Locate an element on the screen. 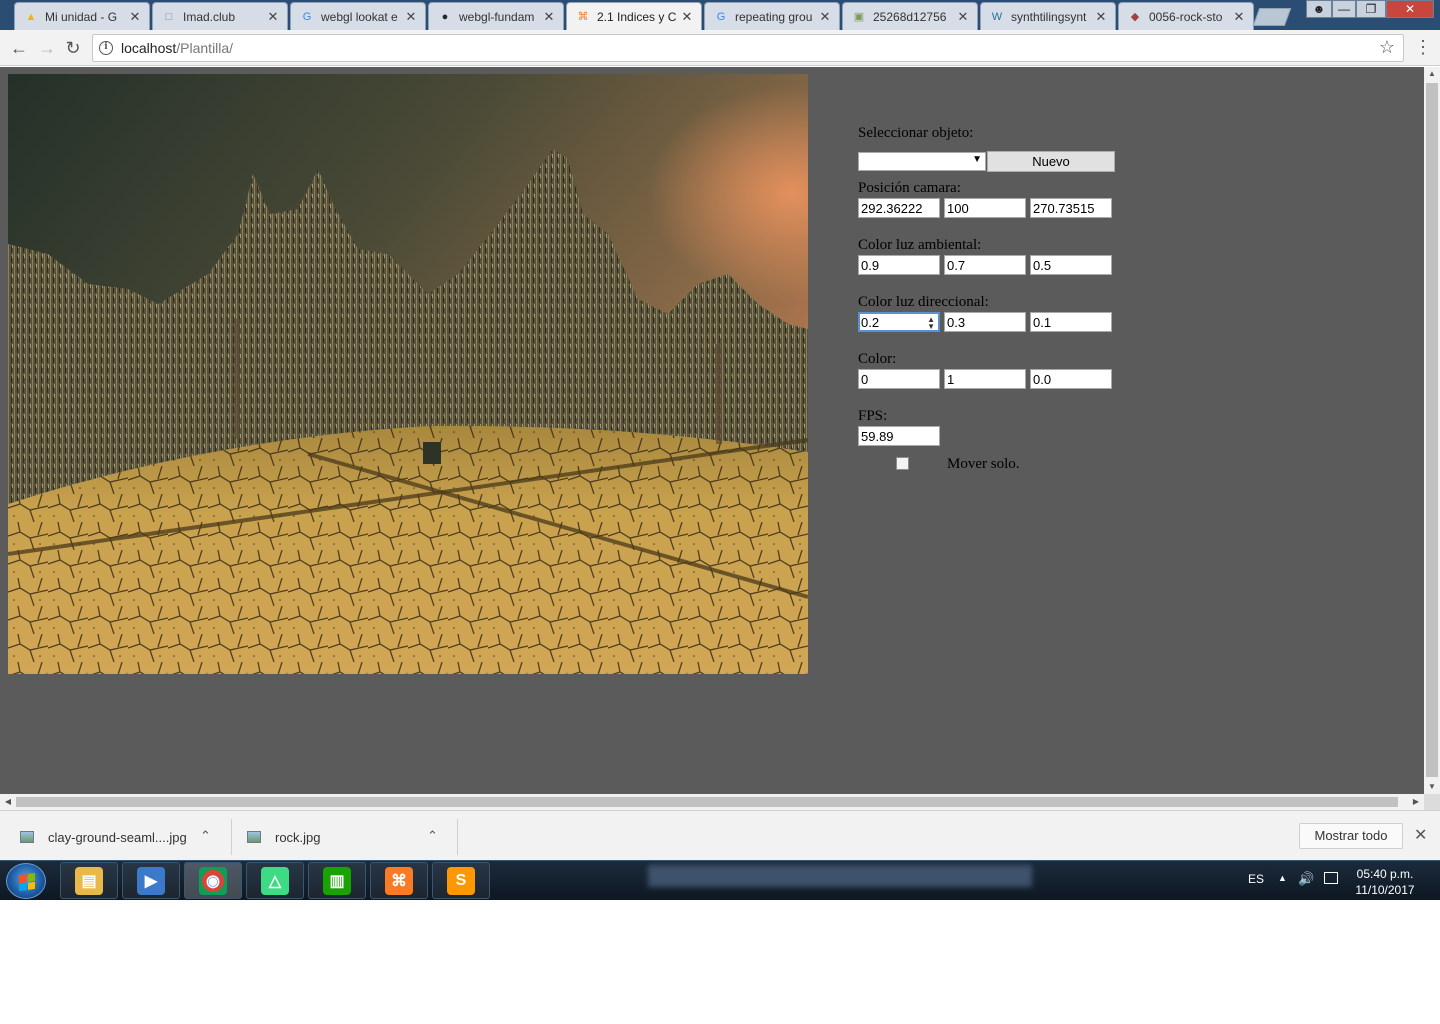 The width and height of the screenshot is (1440, 1024). browser-tab: Grepeating grou ✕ is located at coordinates (772, 16).